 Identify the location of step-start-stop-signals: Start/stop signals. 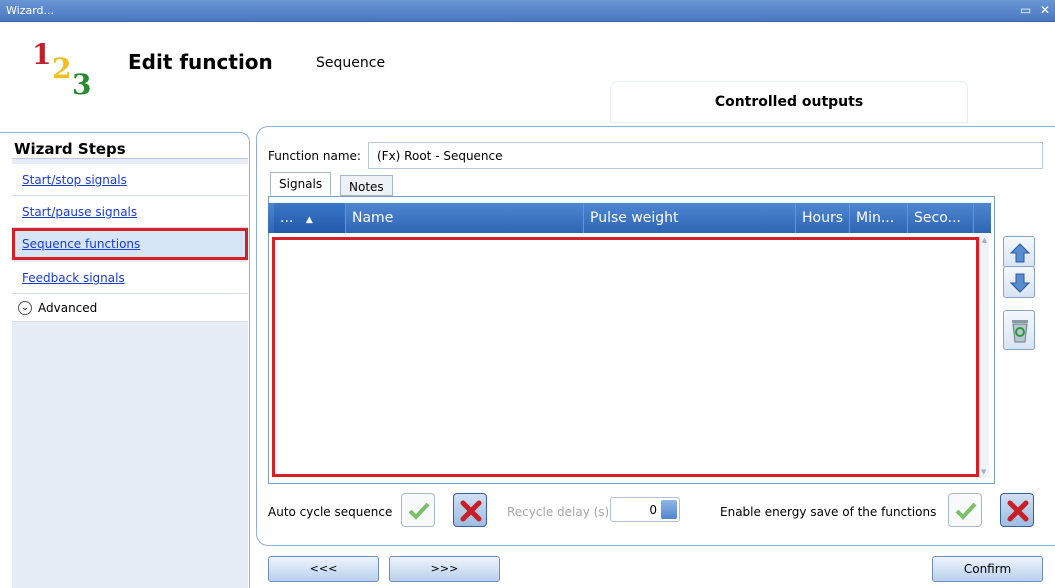
(130, 180).